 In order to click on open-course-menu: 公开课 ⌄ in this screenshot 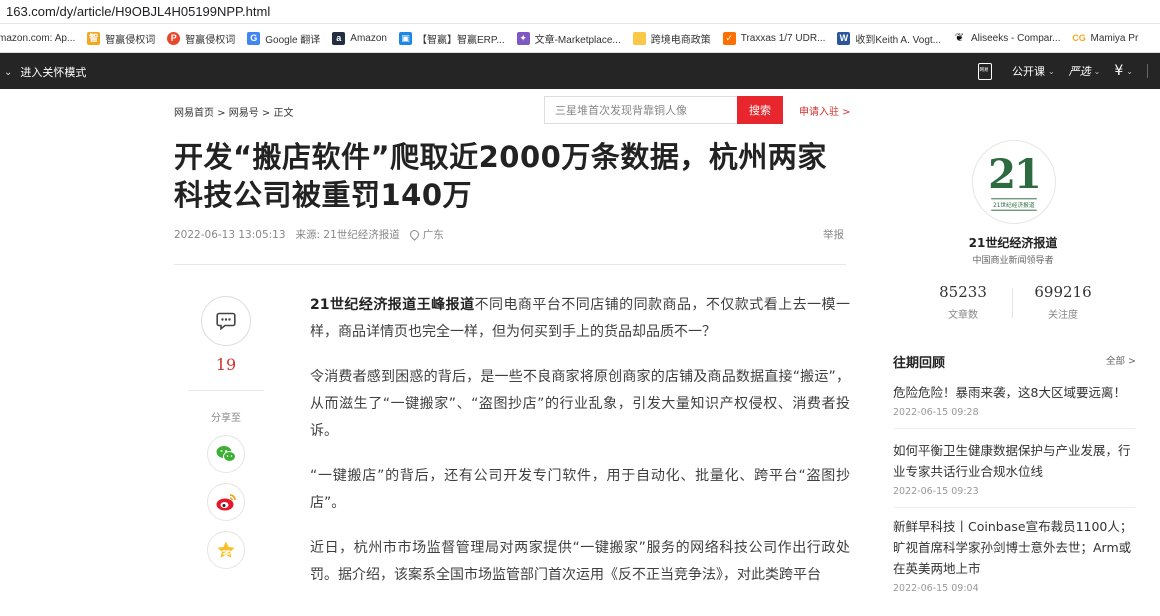, I will do `click(1033, 71)`.